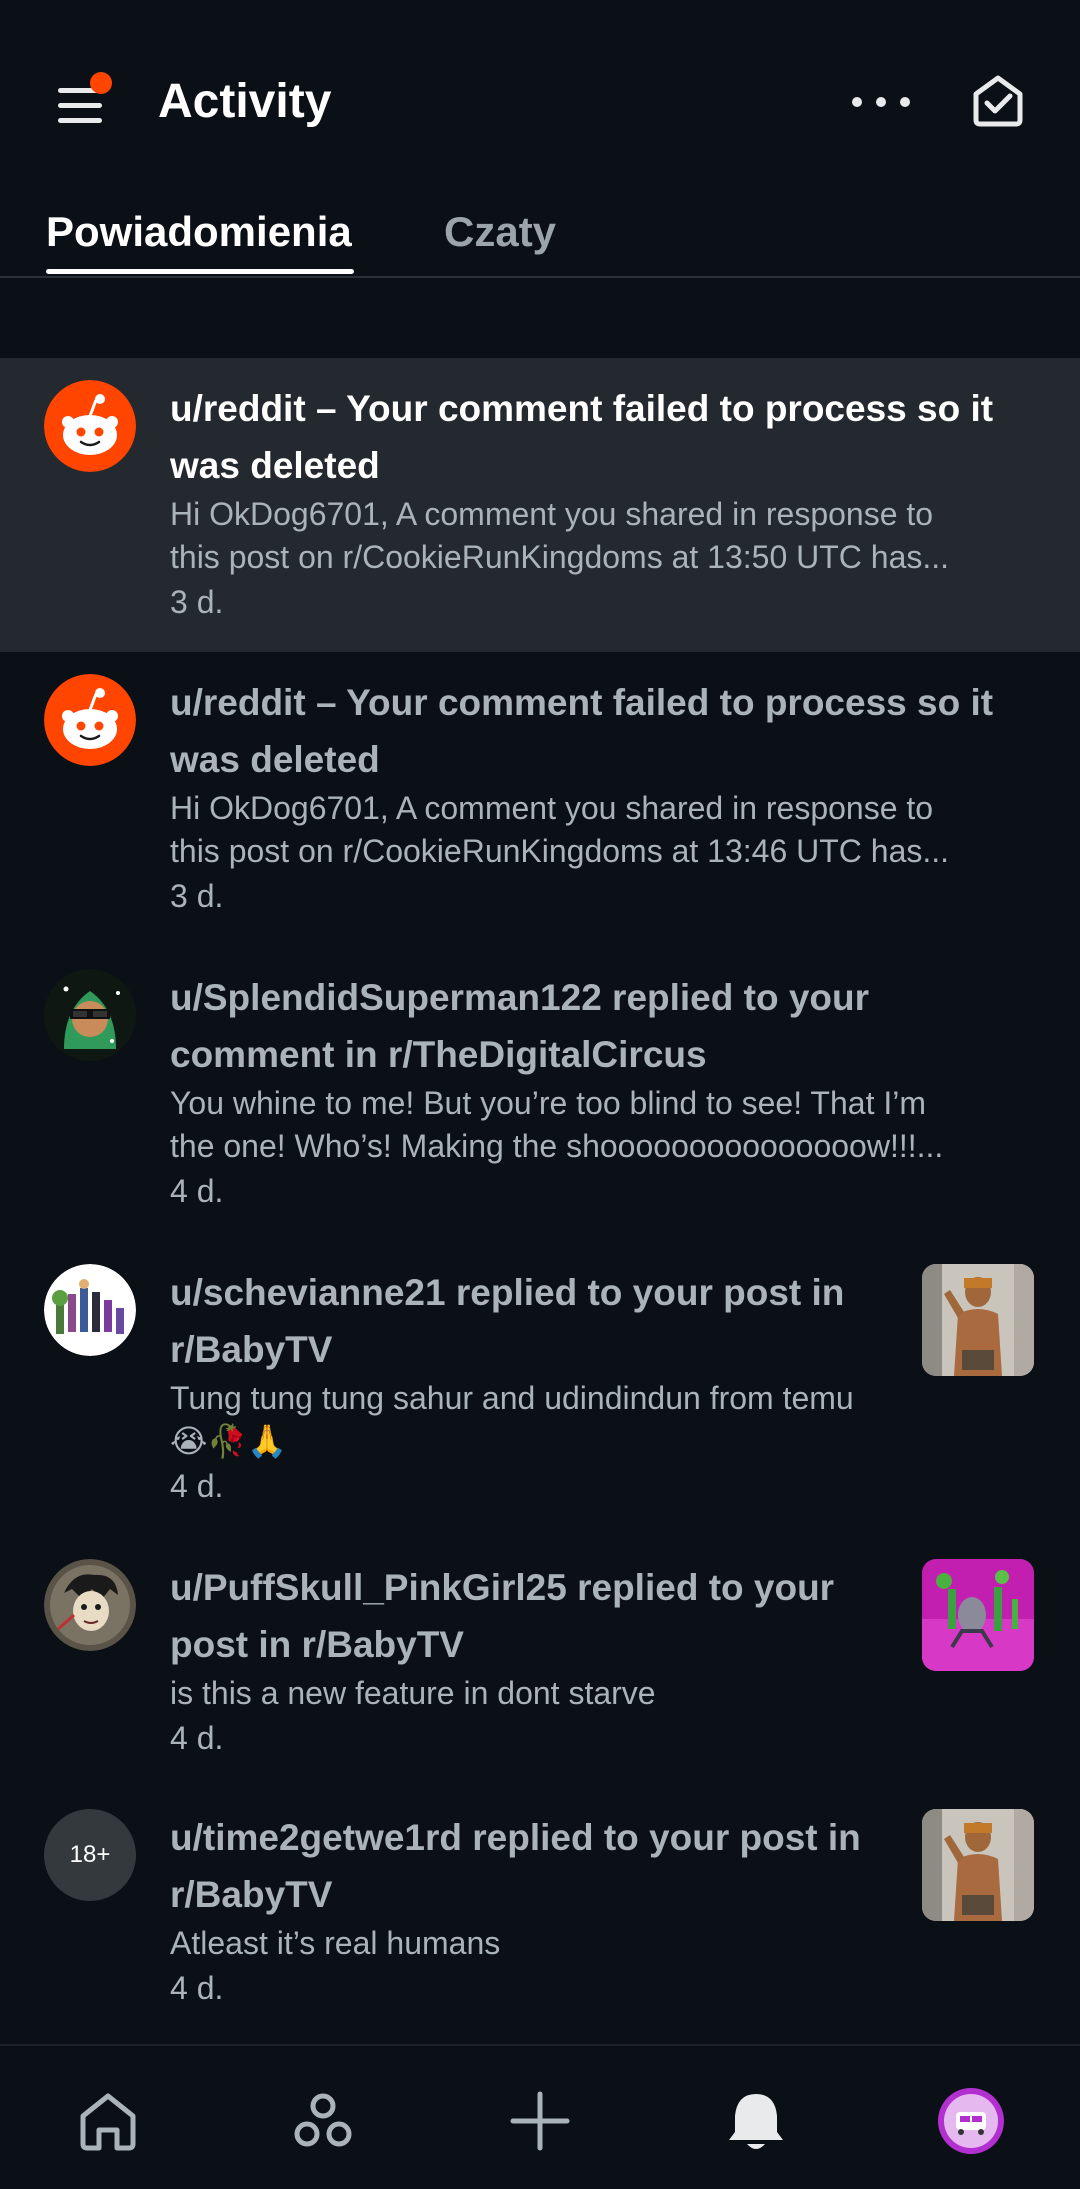  Describe the element at coordinates (245, 101) in the screenshot. I see `page-title: Activity` at that location.